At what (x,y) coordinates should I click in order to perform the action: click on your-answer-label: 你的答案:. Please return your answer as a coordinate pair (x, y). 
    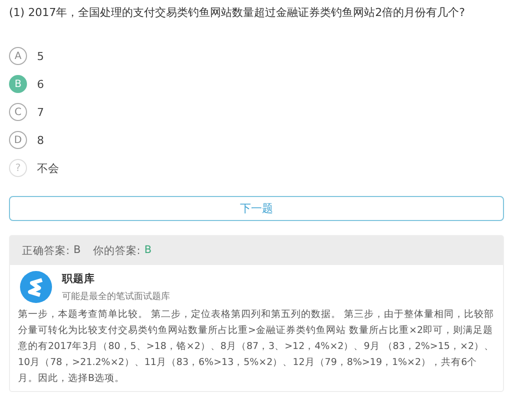
    Looking at the image, I should click on (116, 251).